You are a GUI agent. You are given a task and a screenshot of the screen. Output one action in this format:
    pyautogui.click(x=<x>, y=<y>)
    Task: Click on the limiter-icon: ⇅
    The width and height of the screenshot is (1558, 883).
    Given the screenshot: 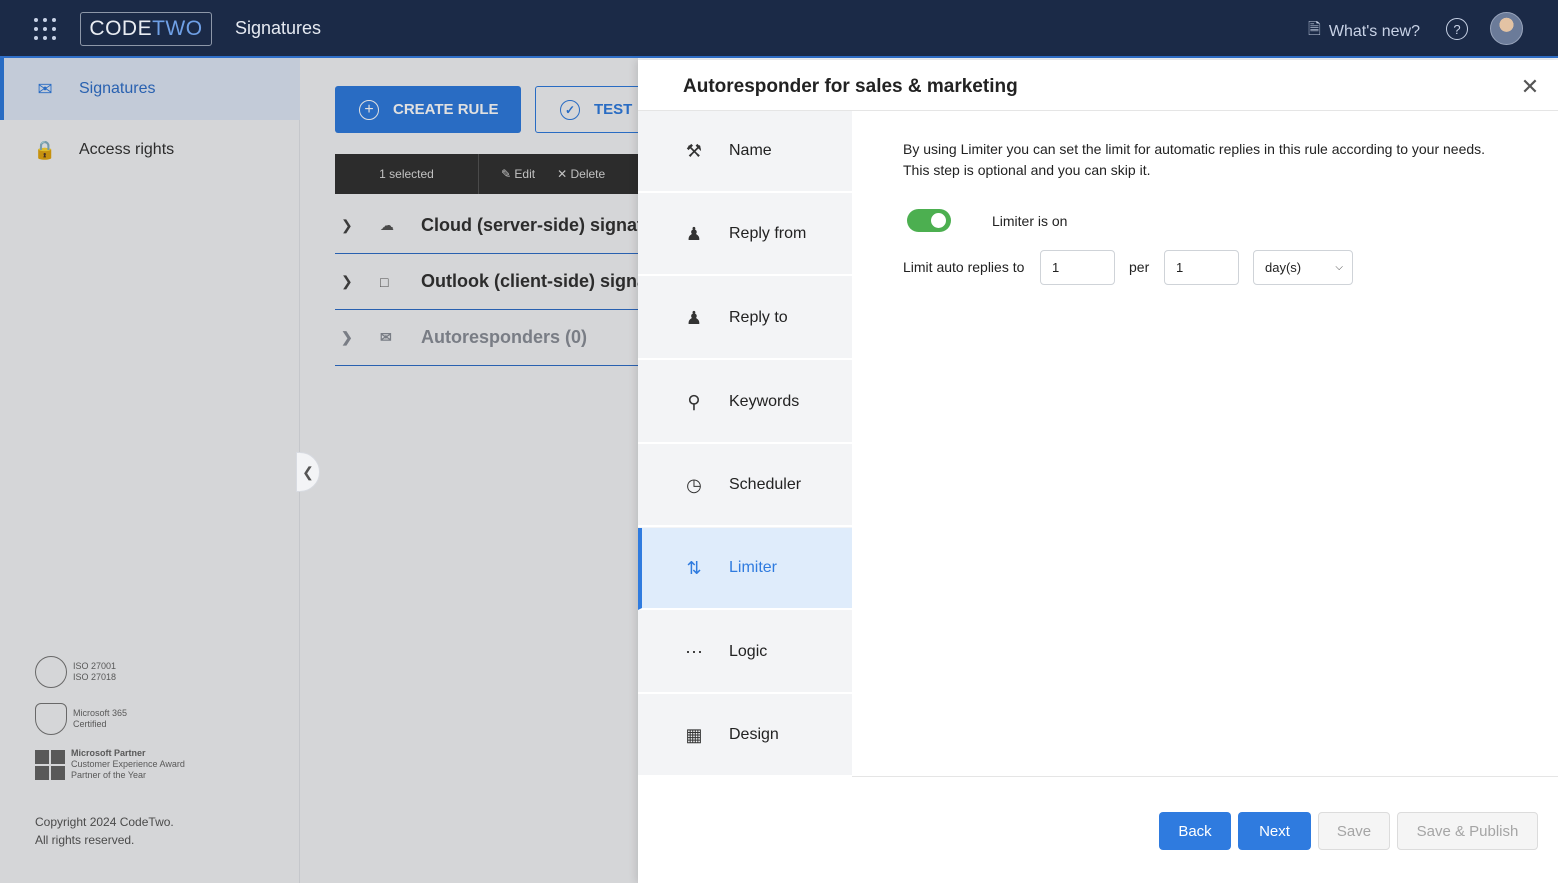 What is the action you would take?
    pyautogui.click(x=694, y=567)
    